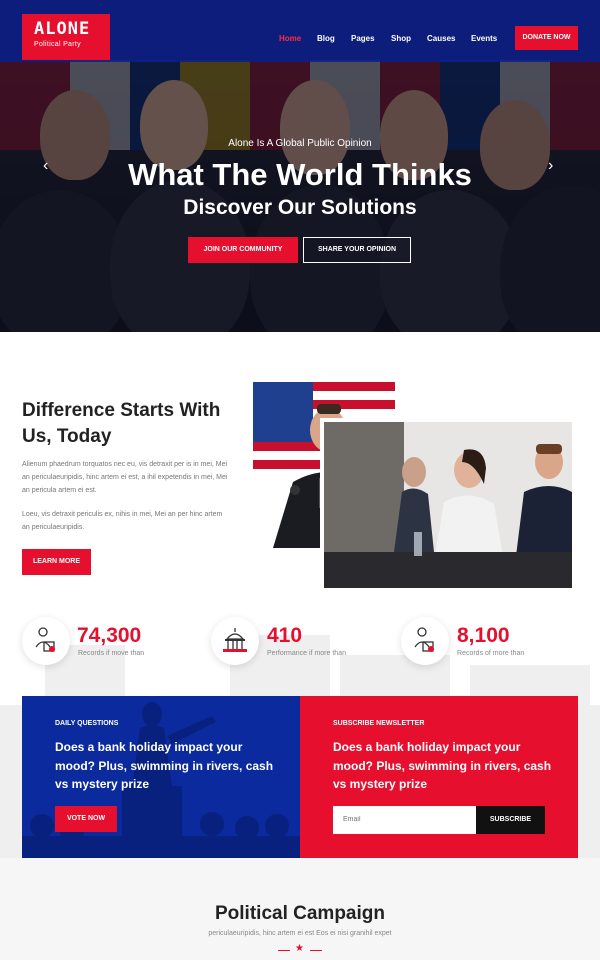  I want to click on vote-now-button: VOTE NOW, so click(86, 819).